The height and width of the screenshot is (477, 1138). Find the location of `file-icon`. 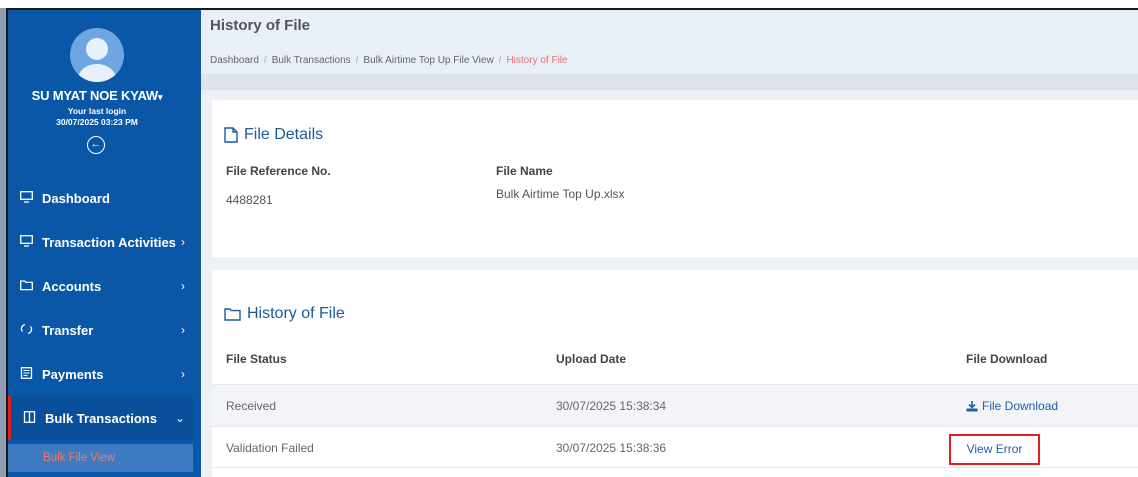

file-icon is located at coordinates (231, 135).